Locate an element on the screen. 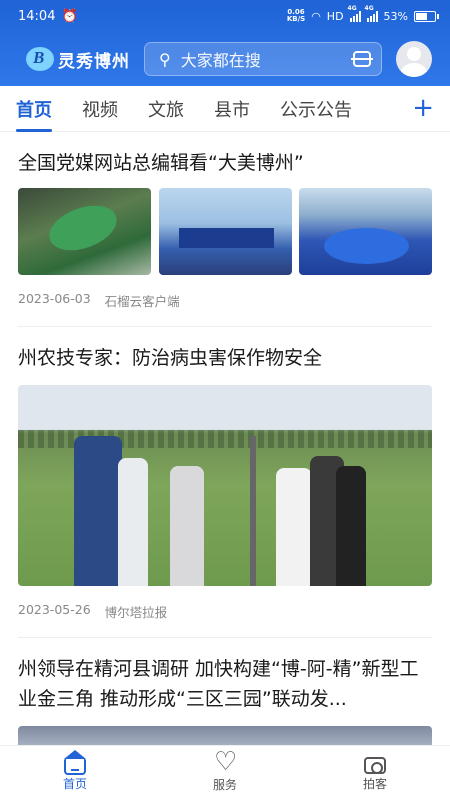 The image size is (450, 800). tab-home: 首页 is located at coordinates (34, 109).